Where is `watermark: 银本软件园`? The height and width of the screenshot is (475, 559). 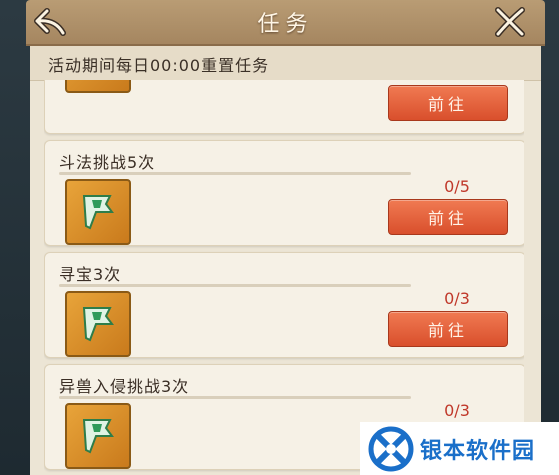
watermark: 银本软件园 is located at coordinates (459, 448).